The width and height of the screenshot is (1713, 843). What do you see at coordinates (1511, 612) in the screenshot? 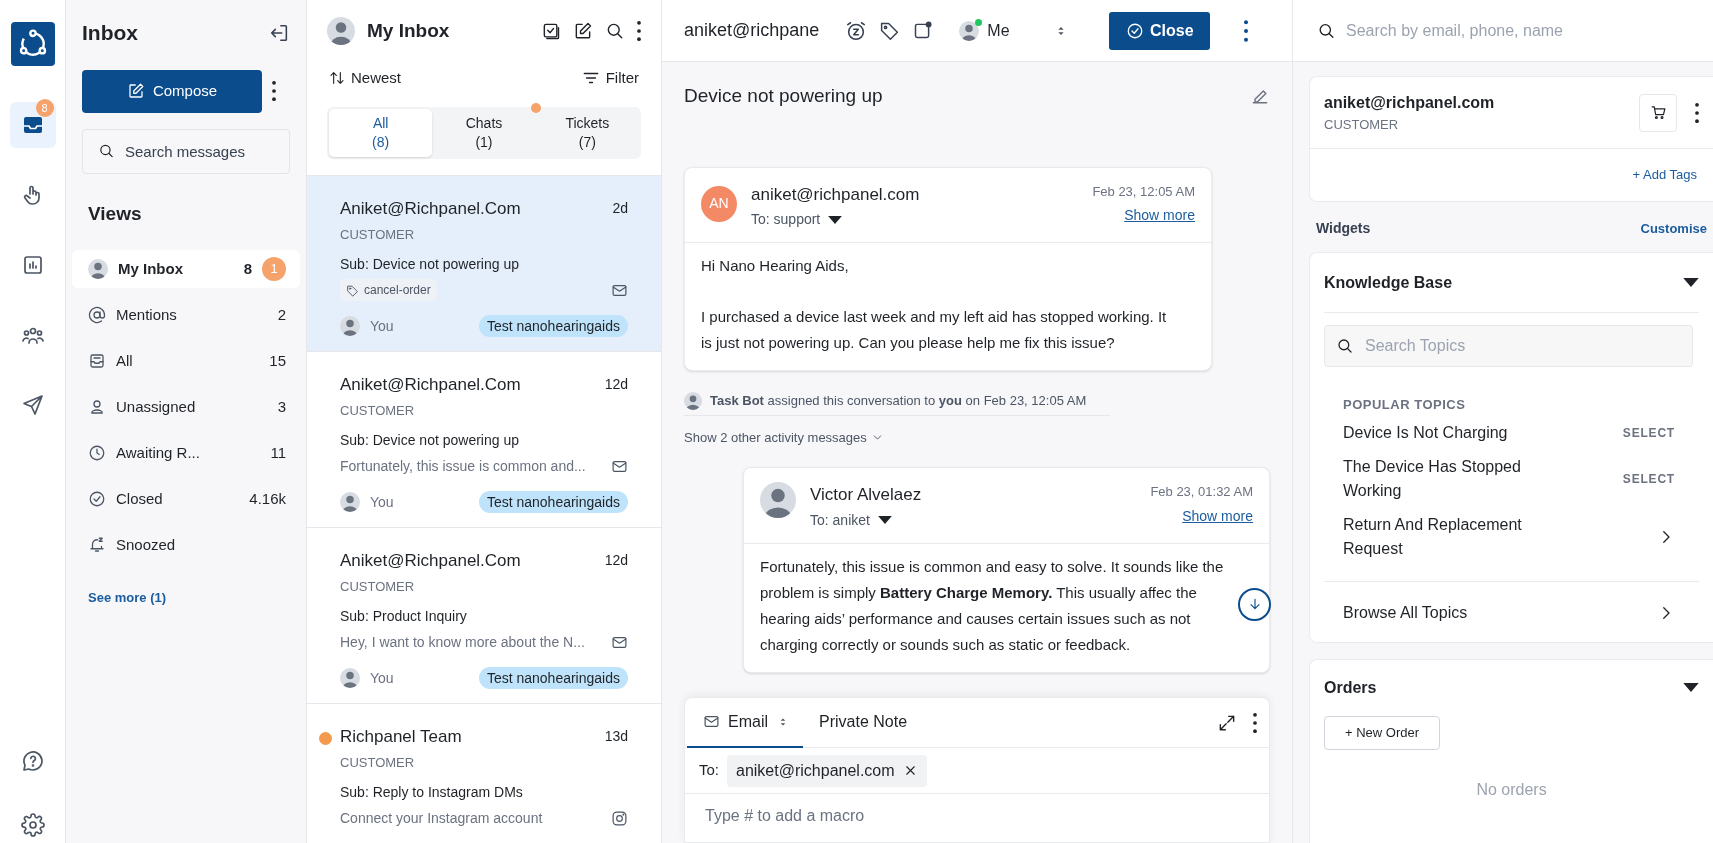
I see `browse-topics-item: Browse All Topics` at bounding box center [1511, 612].